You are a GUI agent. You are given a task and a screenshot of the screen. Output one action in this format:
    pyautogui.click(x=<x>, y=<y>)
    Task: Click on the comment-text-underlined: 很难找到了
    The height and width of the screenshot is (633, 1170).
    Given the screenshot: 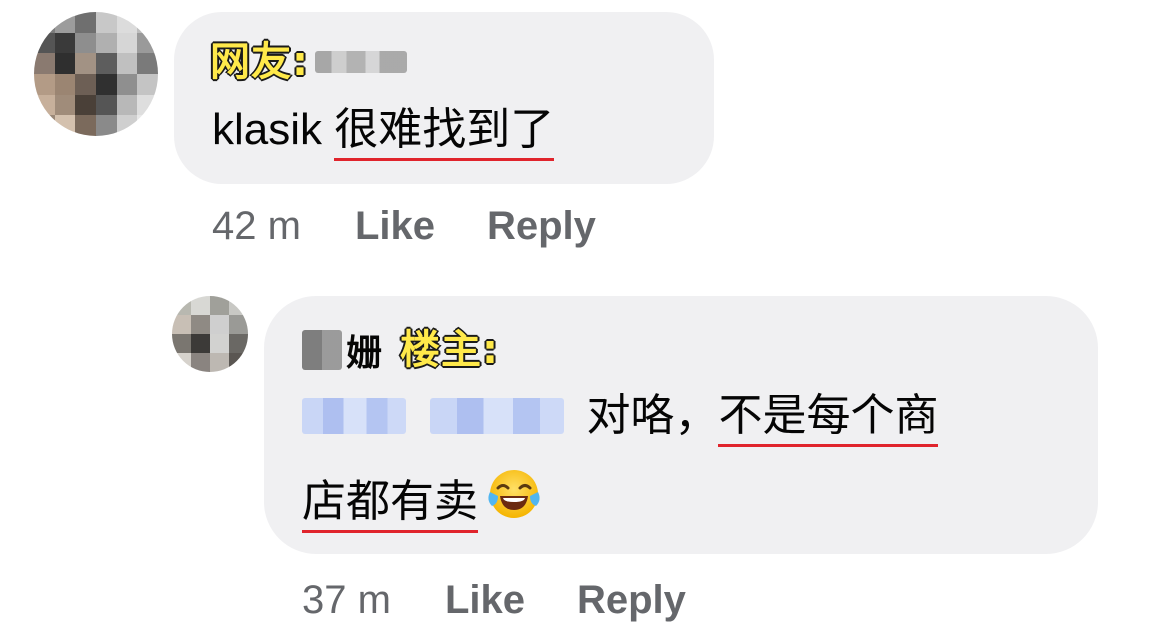 What is the action you would take?
    pyautogui.click(x=444, y=129)
    